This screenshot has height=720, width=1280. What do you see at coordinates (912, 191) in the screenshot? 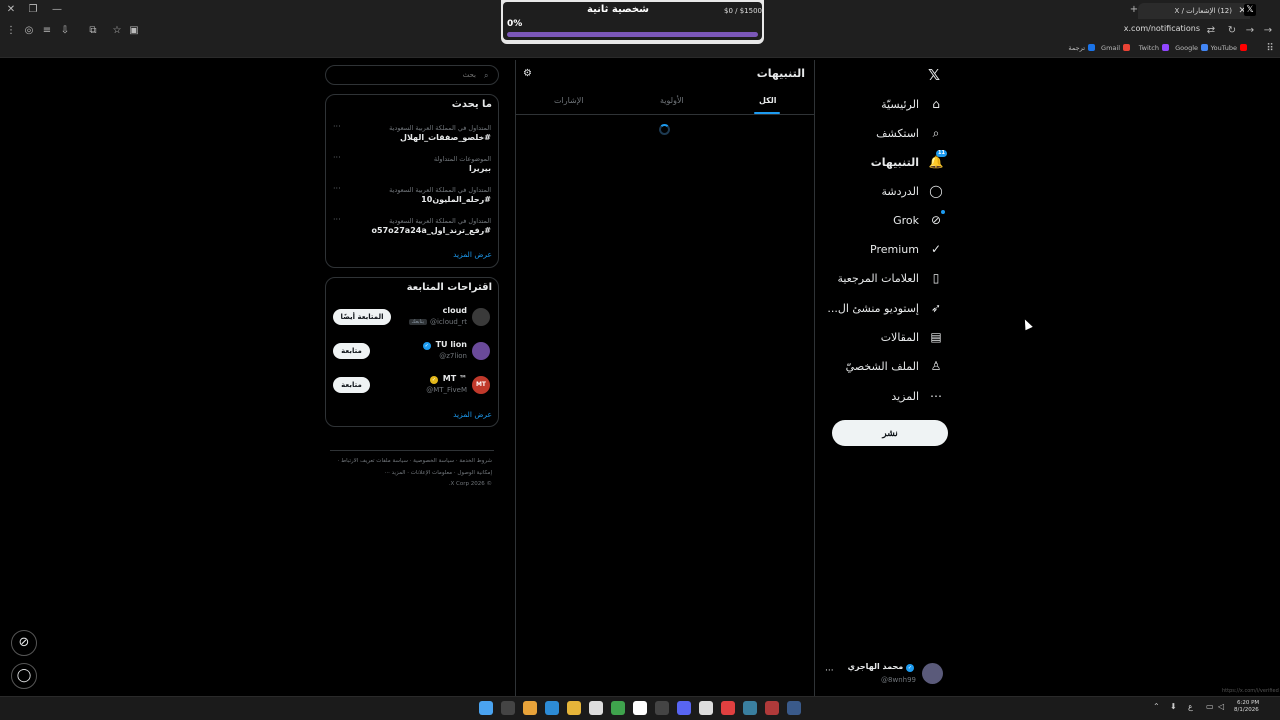
I see `nav-item-chat: ◯ الدردشة` at bounding box center [912, 191].